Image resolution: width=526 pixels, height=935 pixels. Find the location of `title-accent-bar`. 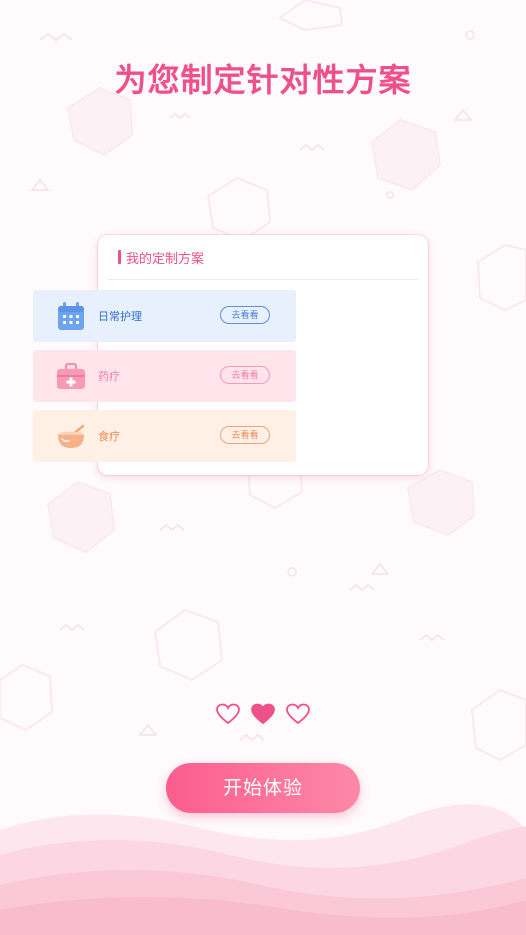

title-accent-bar is located at coordinates (119, 257).